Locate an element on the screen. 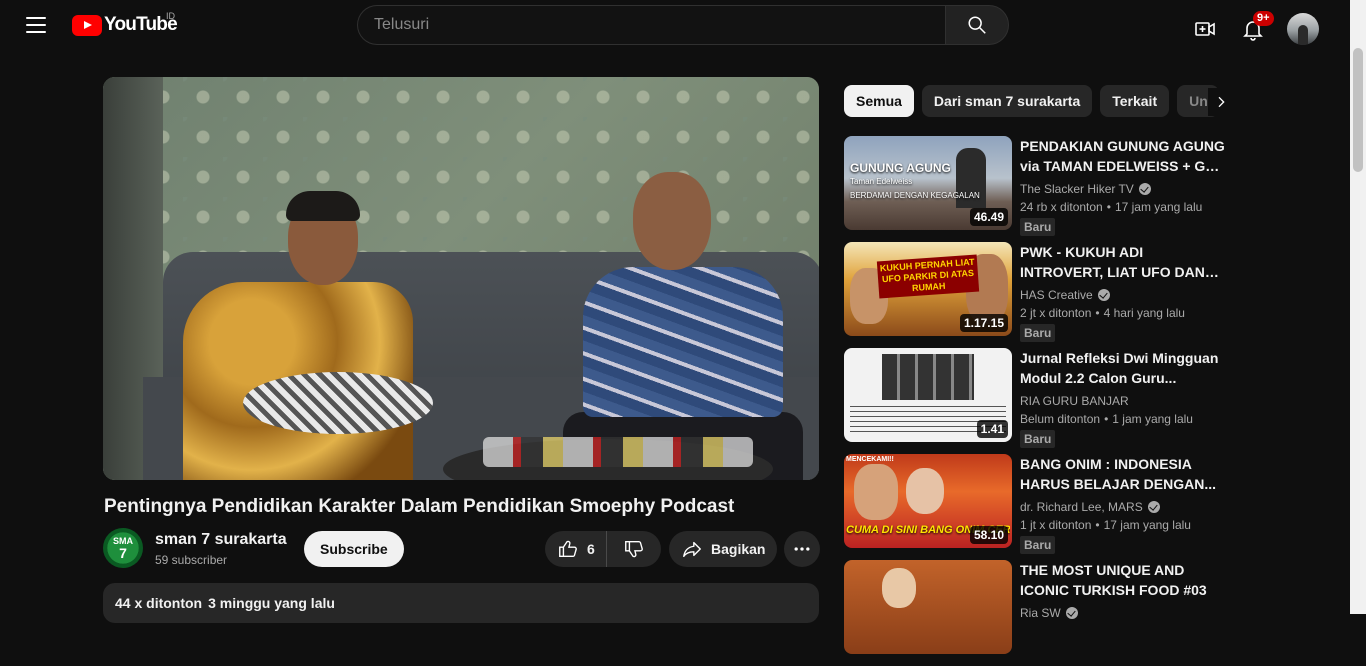 Image resolution: width=1366 pixels, height=666 pixels. recommendation-channel: The Slacker Hiker TV is located at coordinates (1123, 189).